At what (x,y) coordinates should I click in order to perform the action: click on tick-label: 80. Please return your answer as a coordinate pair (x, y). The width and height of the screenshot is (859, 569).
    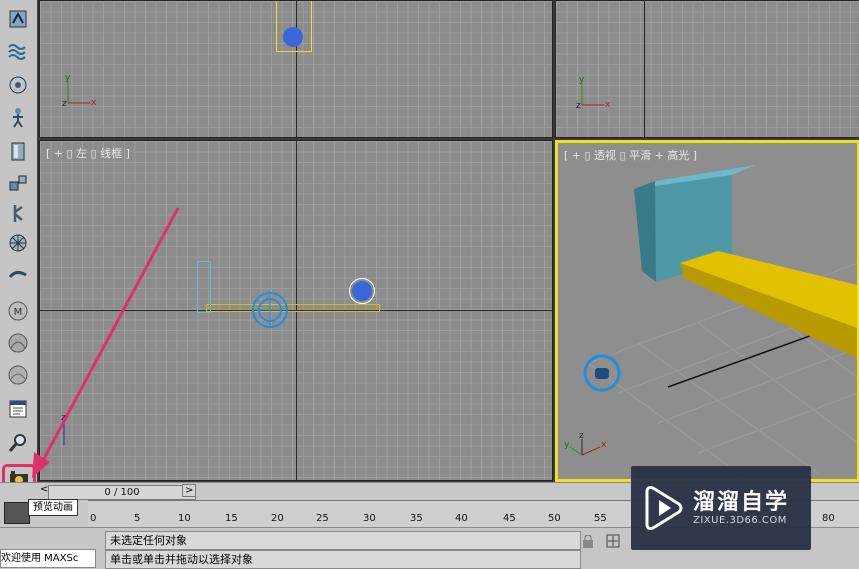
    Looking at the image, I should click on (828, 518).